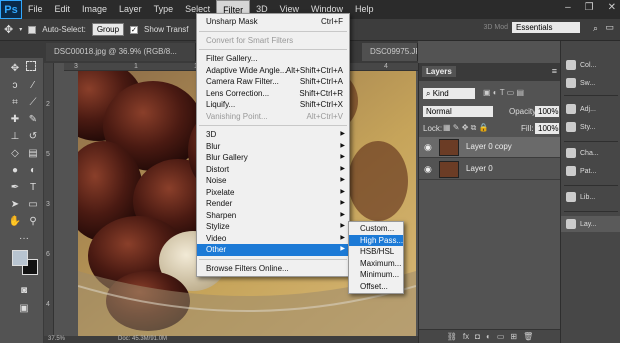 The image size is (620, 343). What do you see at coordinates (63, 9) in the screenshot?
I see `menu-edit: Edit` at bounding box center [63, 9].